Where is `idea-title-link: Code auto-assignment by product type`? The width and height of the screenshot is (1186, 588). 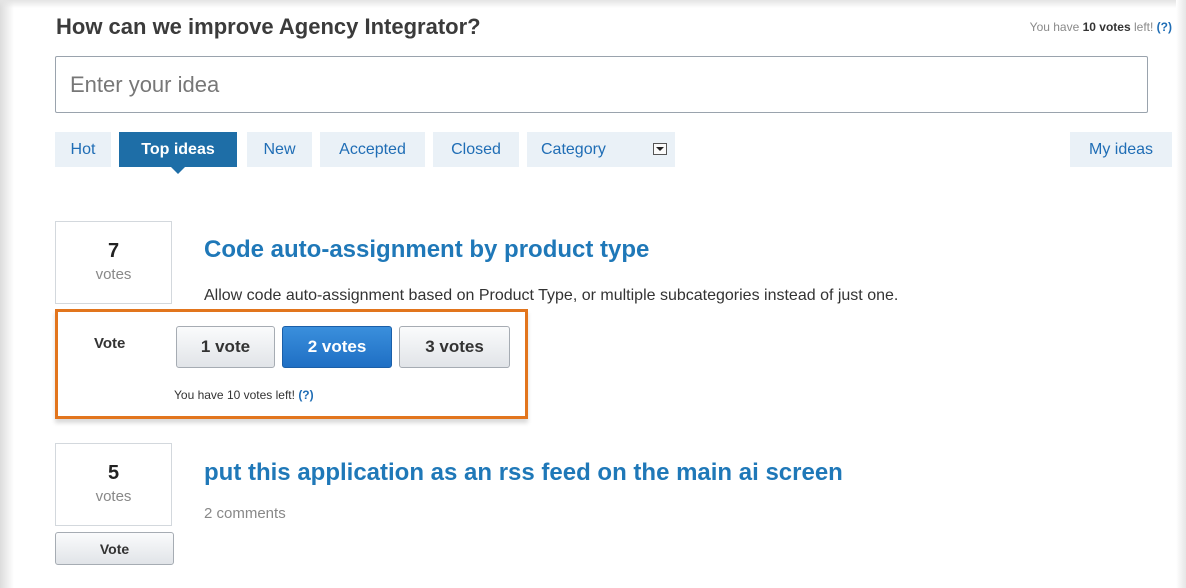 idea-title-link: Code auto-assignment by product type is located at coordinates (426, 250).